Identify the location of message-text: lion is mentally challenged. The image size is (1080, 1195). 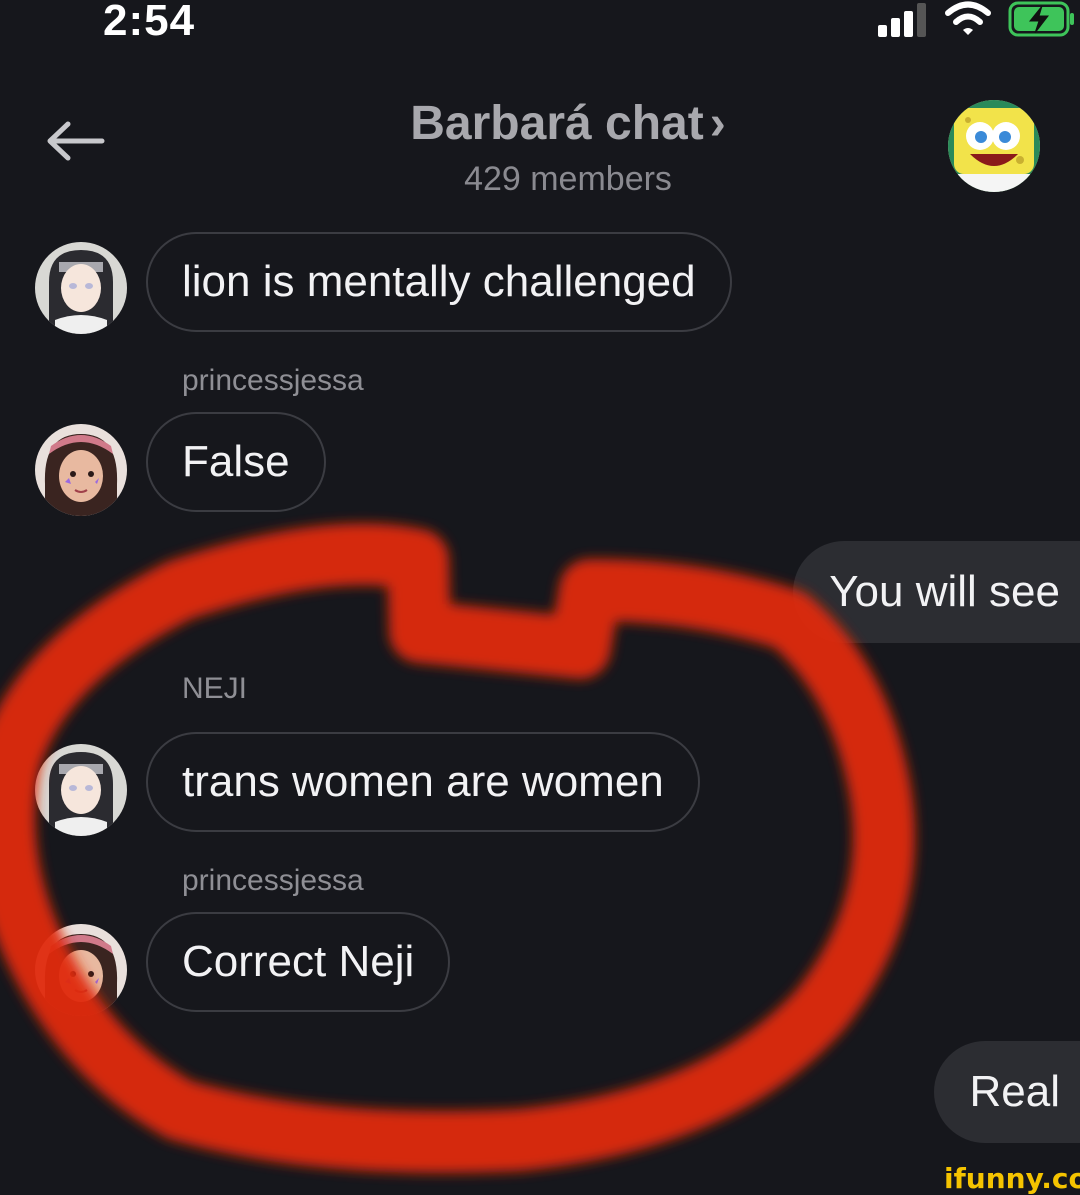
(439, 282).